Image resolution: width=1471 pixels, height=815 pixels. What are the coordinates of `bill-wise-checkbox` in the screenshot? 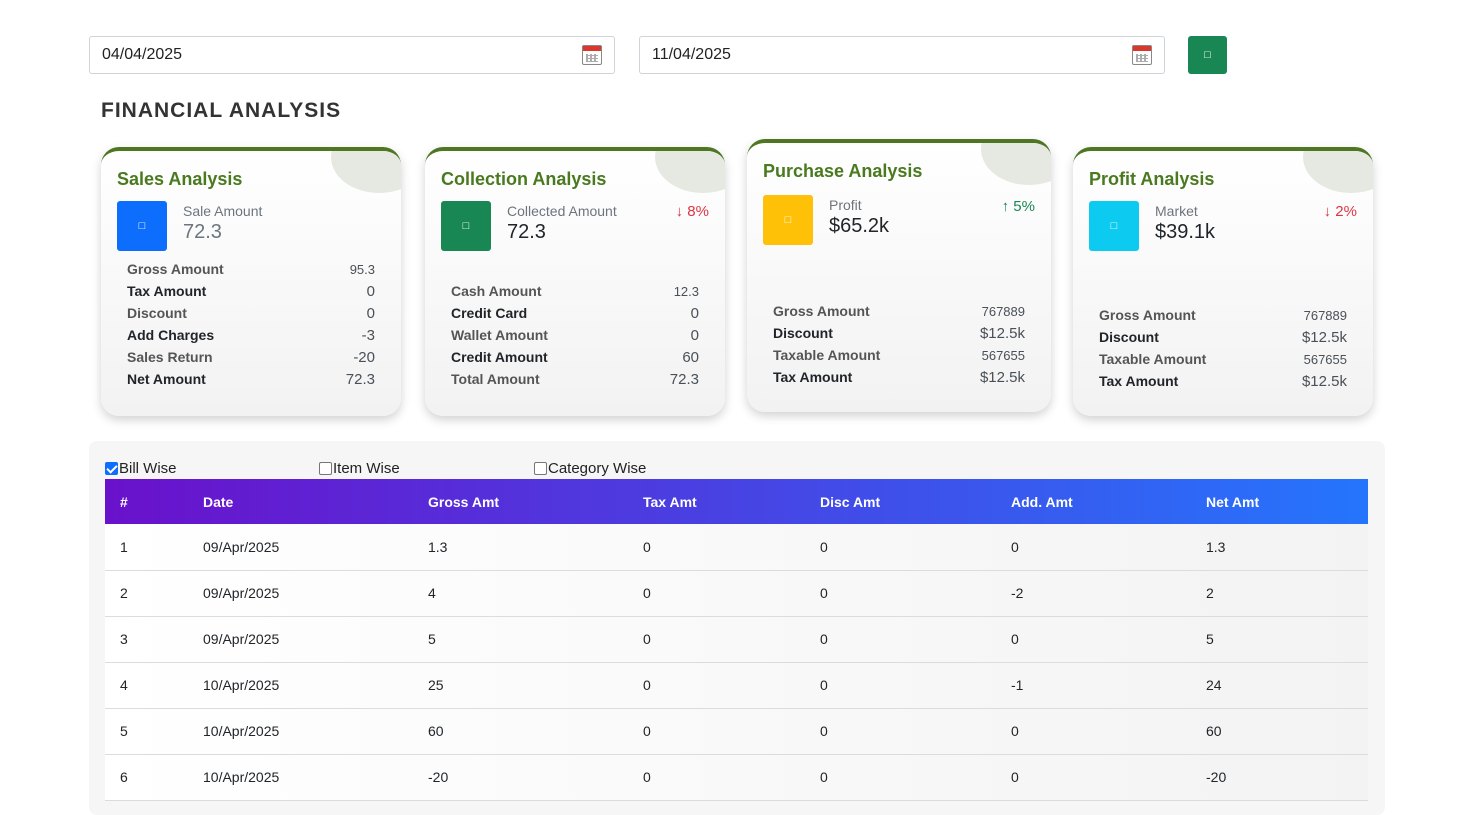 It's located at (111, 468).